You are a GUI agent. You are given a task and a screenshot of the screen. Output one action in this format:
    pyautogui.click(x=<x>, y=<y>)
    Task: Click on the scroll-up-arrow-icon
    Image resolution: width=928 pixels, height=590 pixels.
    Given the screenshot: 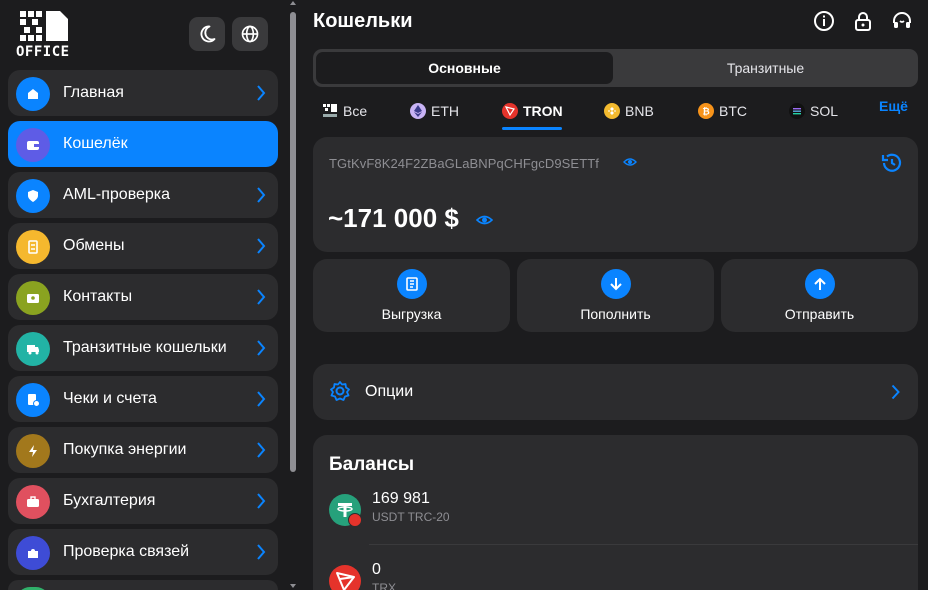 What is the action you would take?
    pyautogui.click(x=293, y=3)
    